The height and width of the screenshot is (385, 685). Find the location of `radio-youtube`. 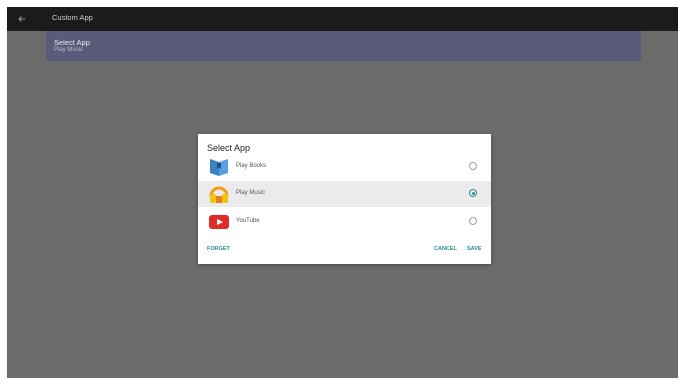

radio-youtube is located at coordinates (473, 221).